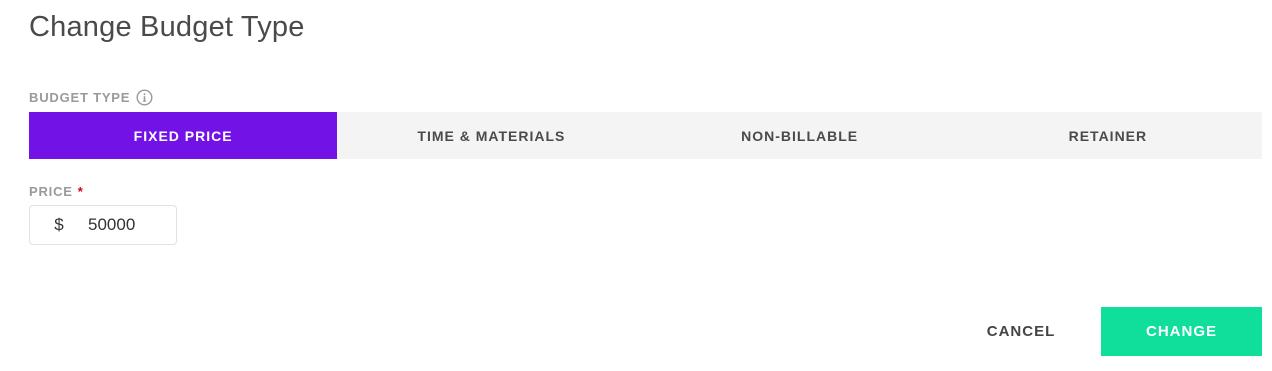  What do you see at coordinates (59, 224) in the screenshot?
I see `currency-symbol: $` at bounding box center [59, 224].